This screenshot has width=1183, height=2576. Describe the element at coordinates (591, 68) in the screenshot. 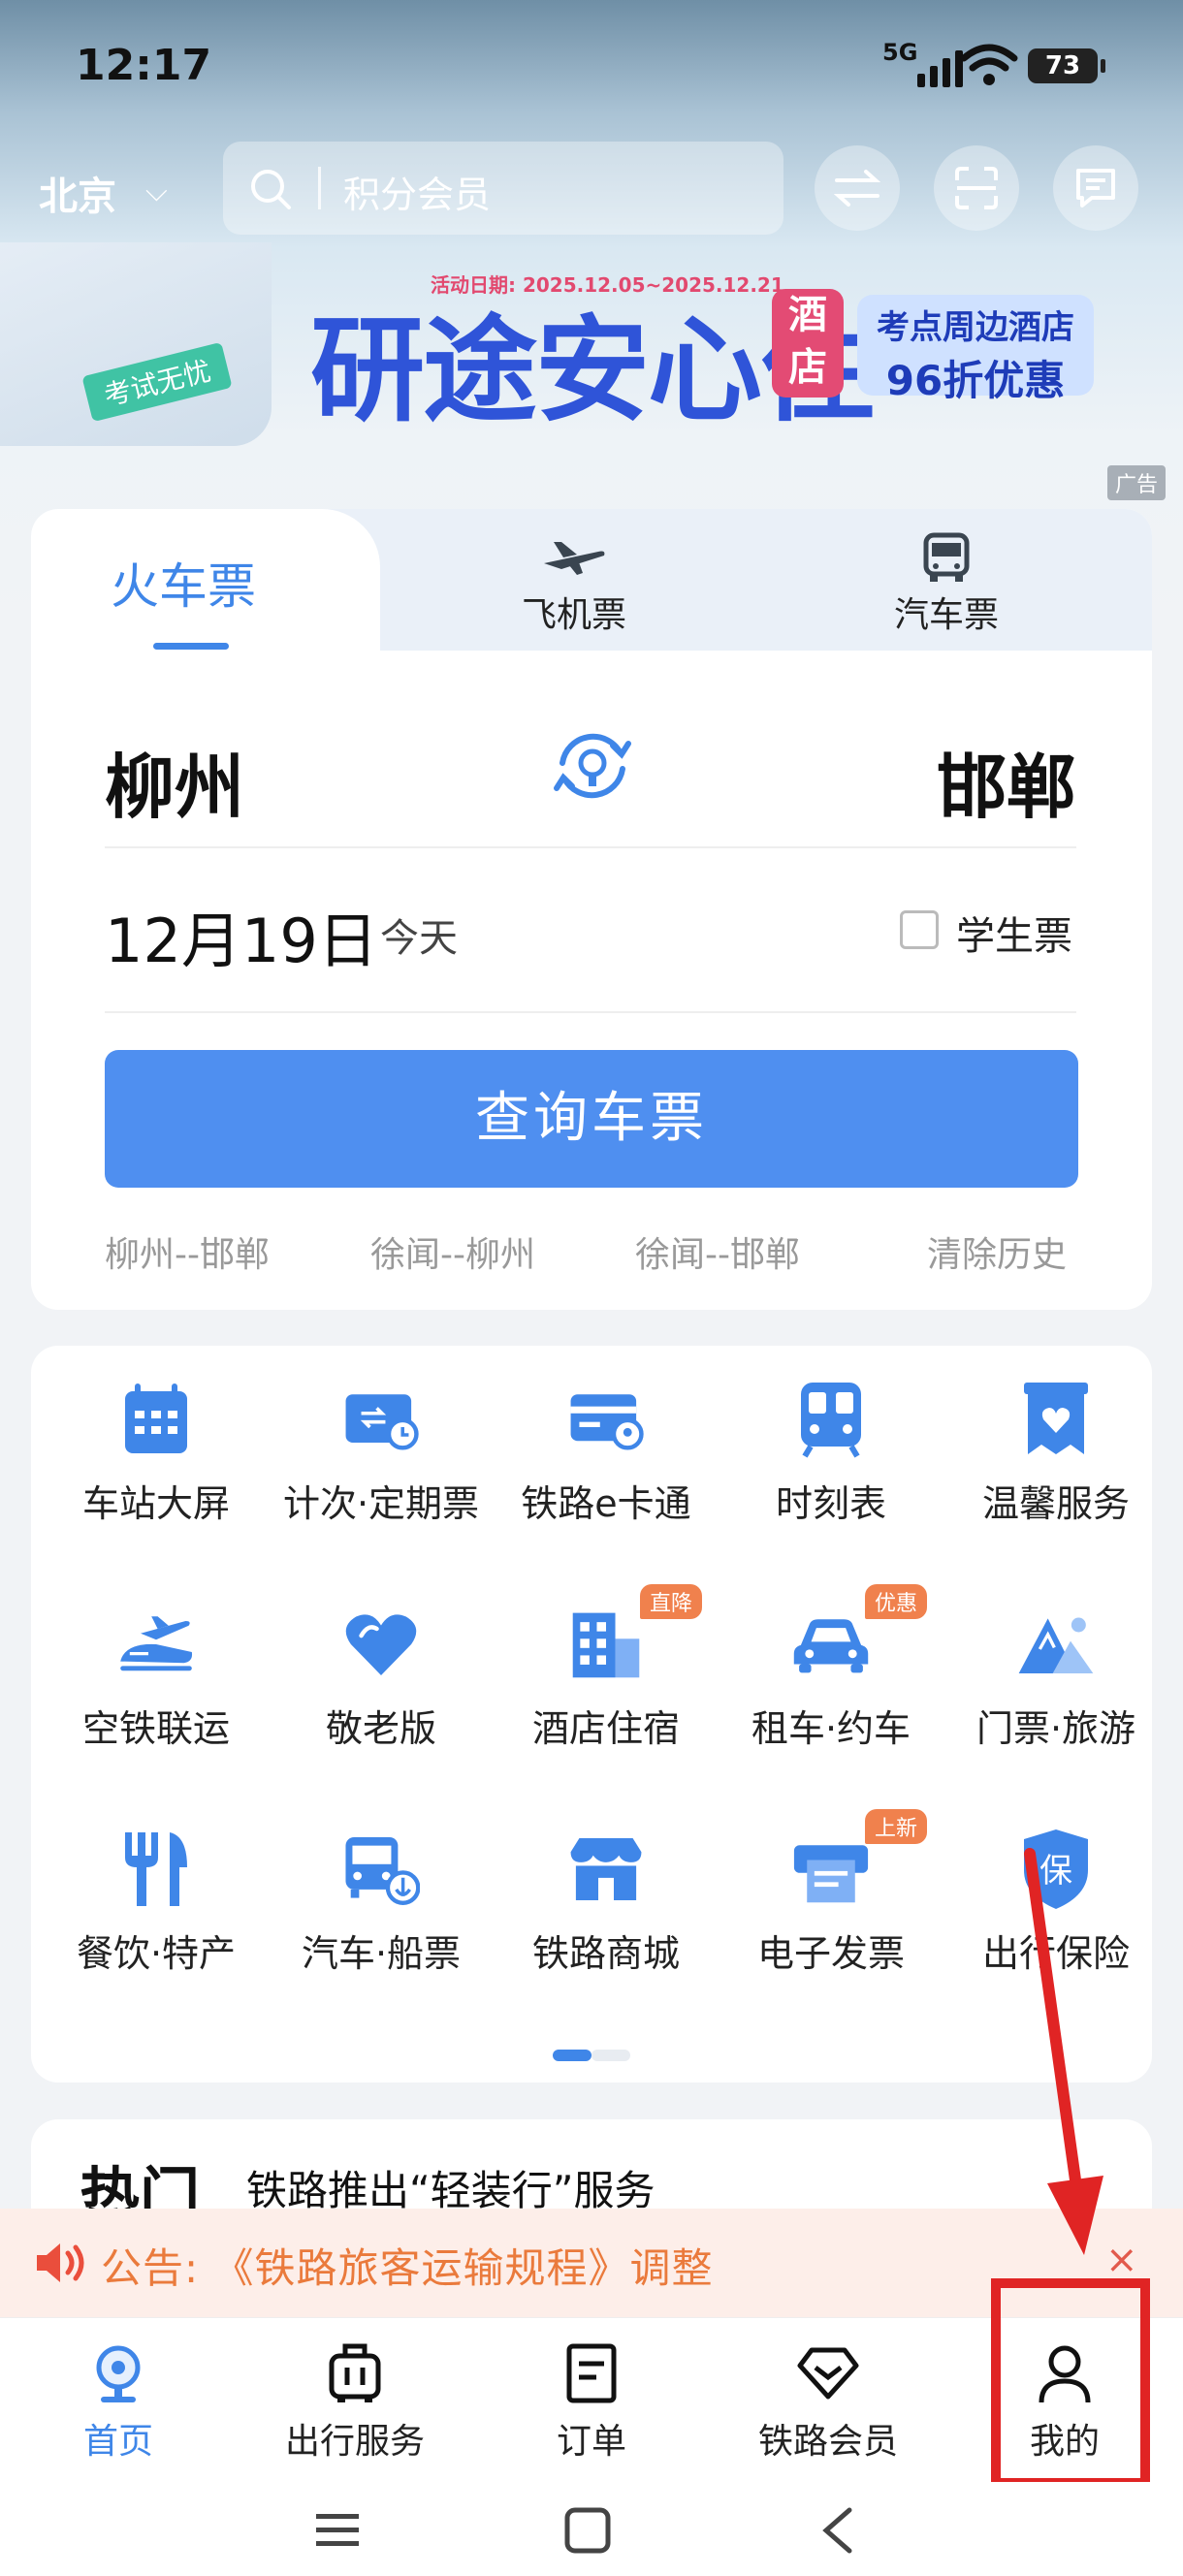

I see `status-bar: 12:17 5G 73` at that location.